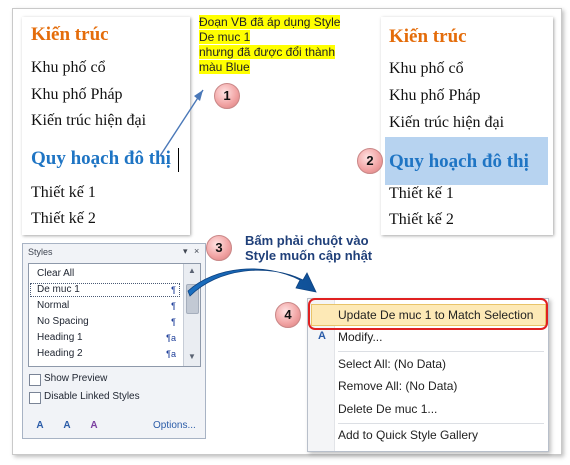 This screenshot has width=570, height=465. Describe the element at coordinates (428, 314) in the screenshot. I see `highlight-ring` at that location.